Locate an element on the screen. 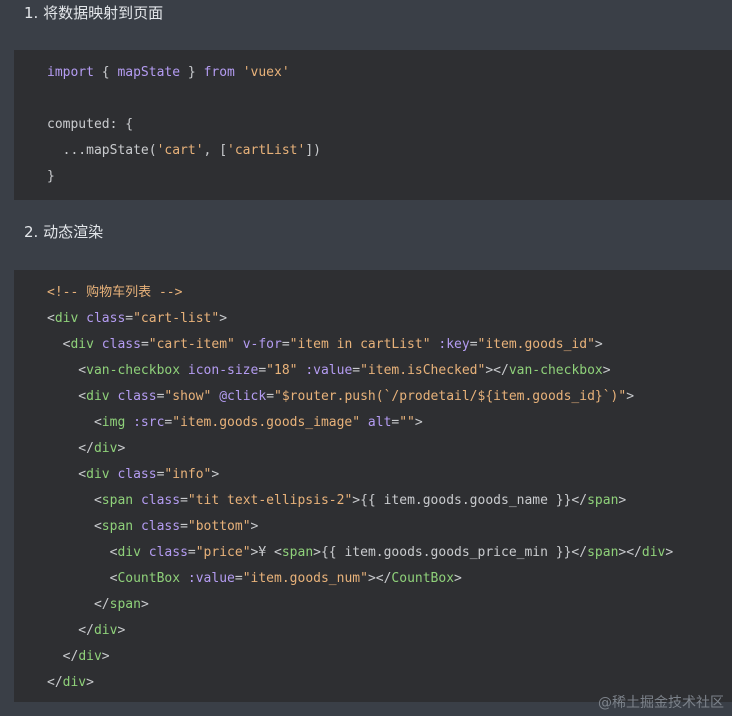  code-token: :src is located at coordinates (149, 422).